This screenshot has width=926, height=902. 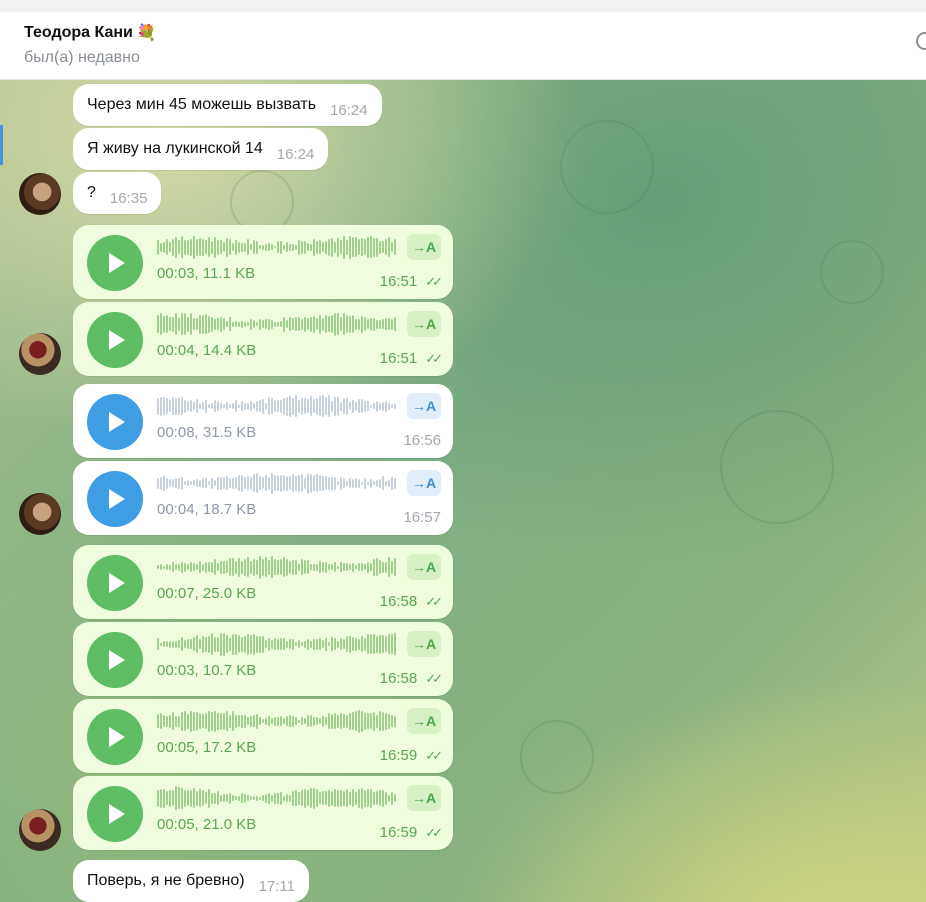 What do you see at coordinates (263, 262) in the screenshot?
I see `voice-message: 00:03, 11.1 KB →A 16:51 ✓✓` at bounding box center [263, 262].